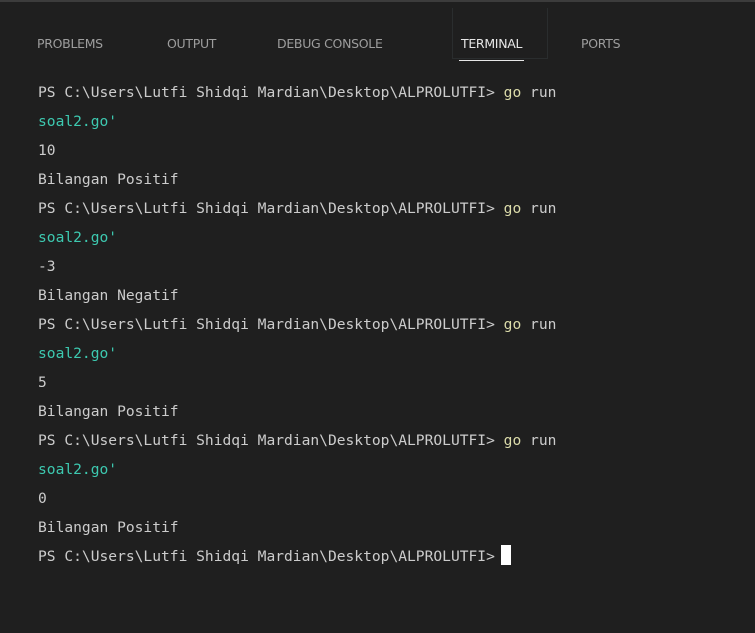 This screenshot has height=633, width=755. What do you see at coordinates (395, 382) in the screenshot?
I see `program-output-line: 5` at bounding box center [395, 382].